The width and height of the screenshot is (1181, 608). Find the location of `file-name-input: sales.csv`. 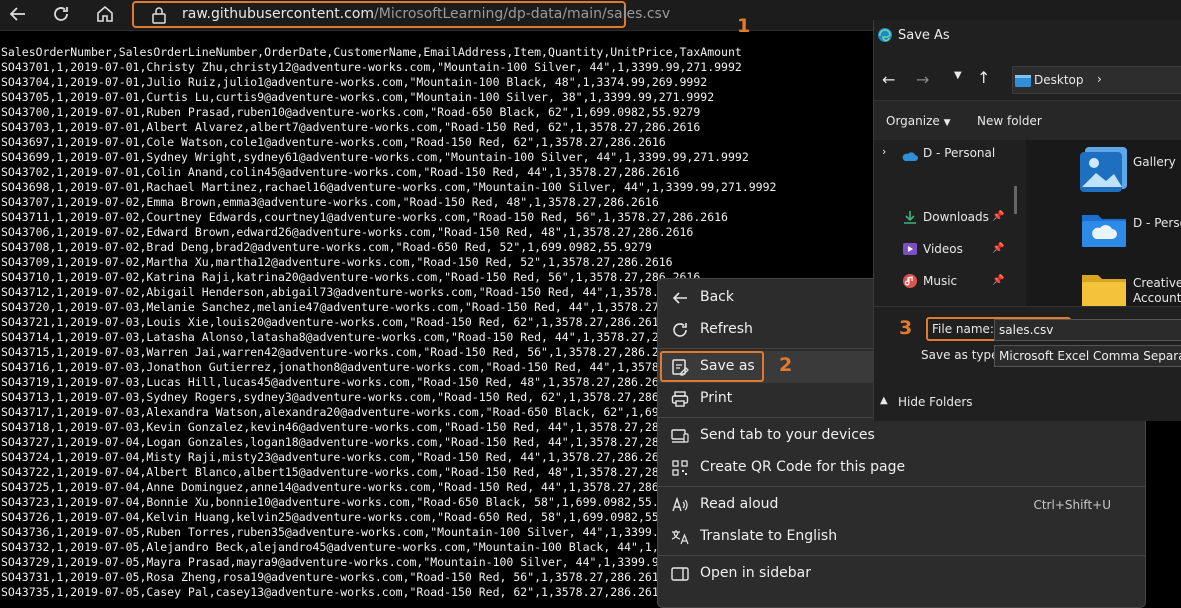

file-name-input: sales.csv is located at coordinates (1087, 330).